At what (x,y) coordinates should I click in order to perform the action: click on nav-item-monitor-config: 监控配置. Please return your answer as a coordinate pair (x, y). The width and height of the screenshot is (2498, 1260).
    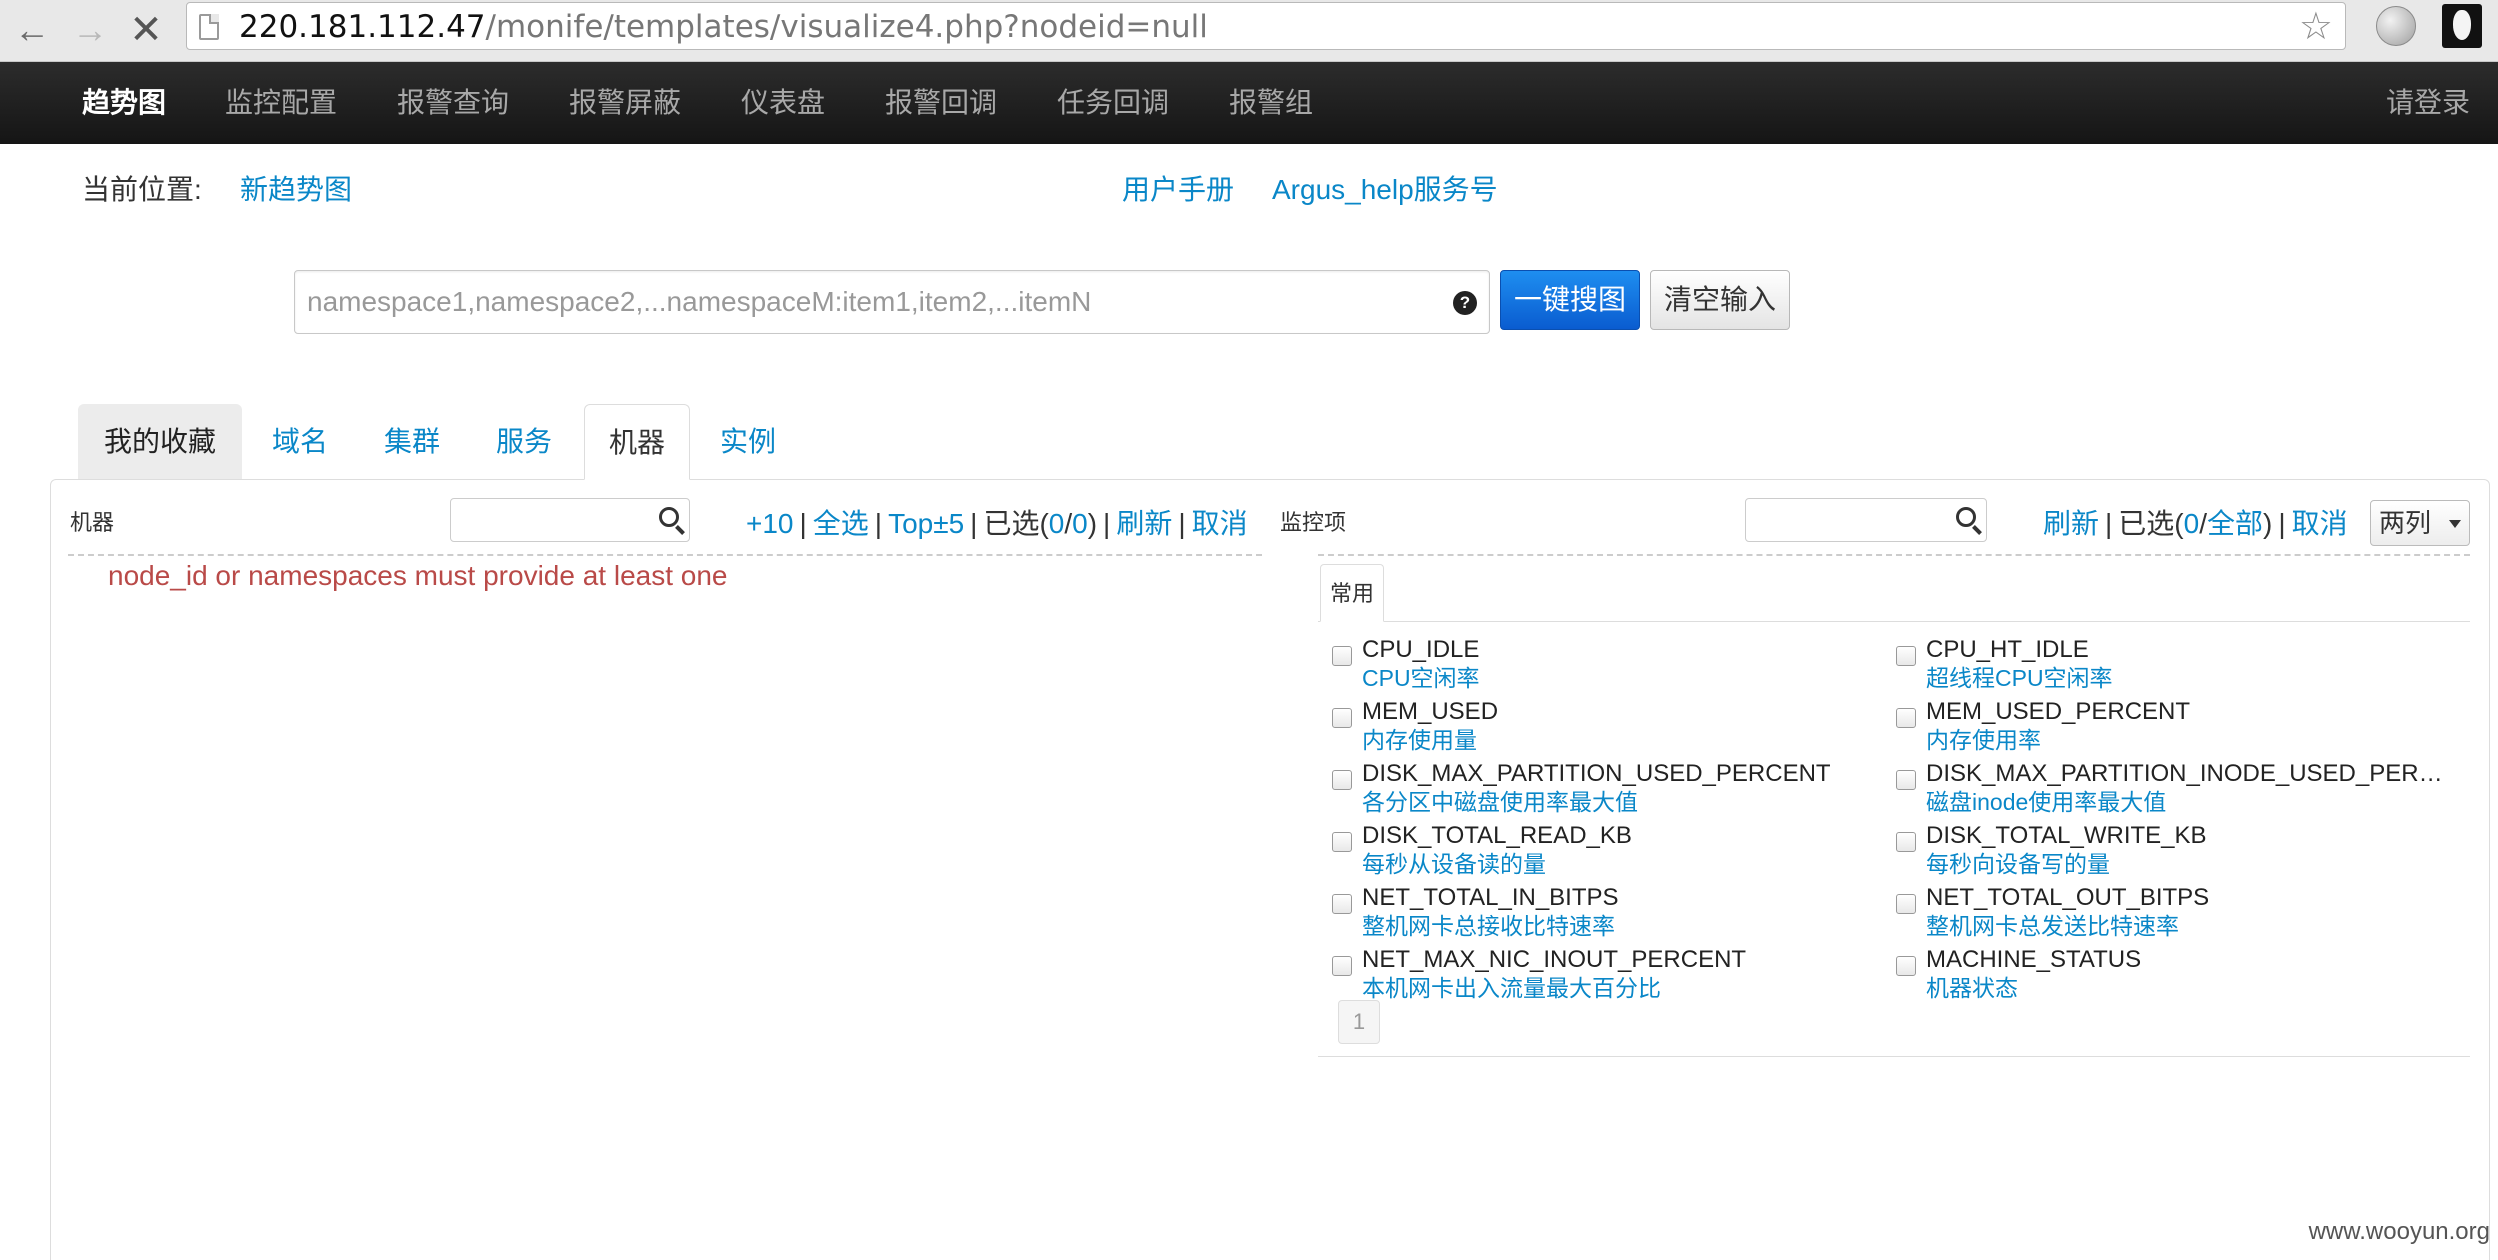
    Looking at the image, I should click on (281, 103).